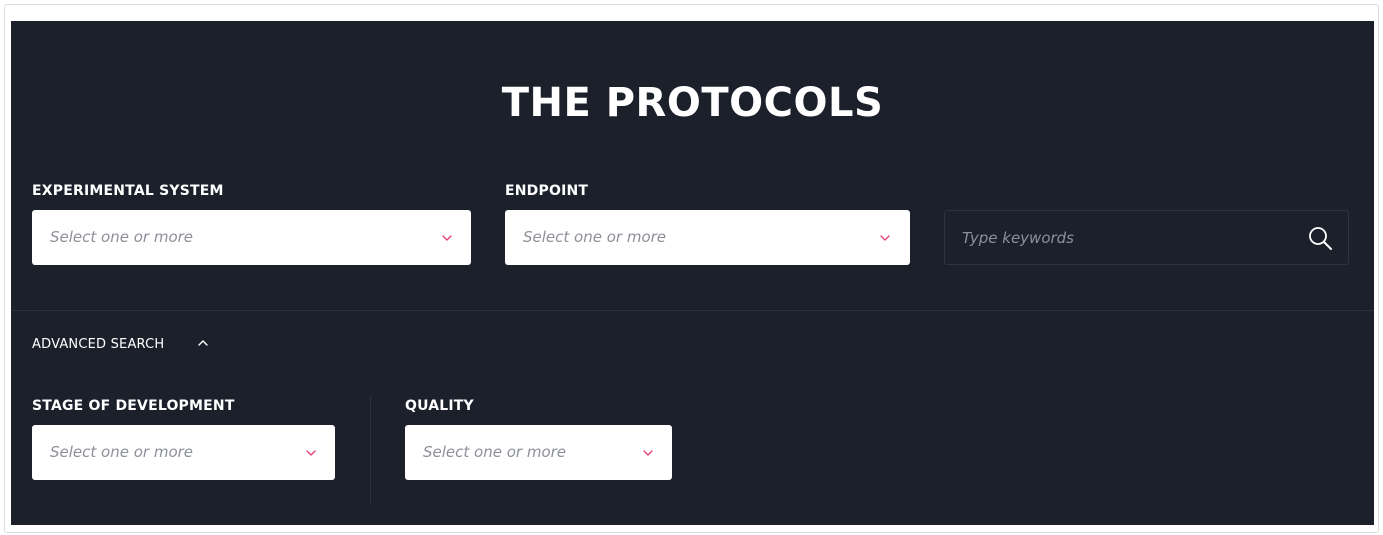 Image resolution: width=1383 pixels, height=535 pixels. I want to click on experimental-system-label: EXPERIMENTAL SYSTEM, so click(128, 191).